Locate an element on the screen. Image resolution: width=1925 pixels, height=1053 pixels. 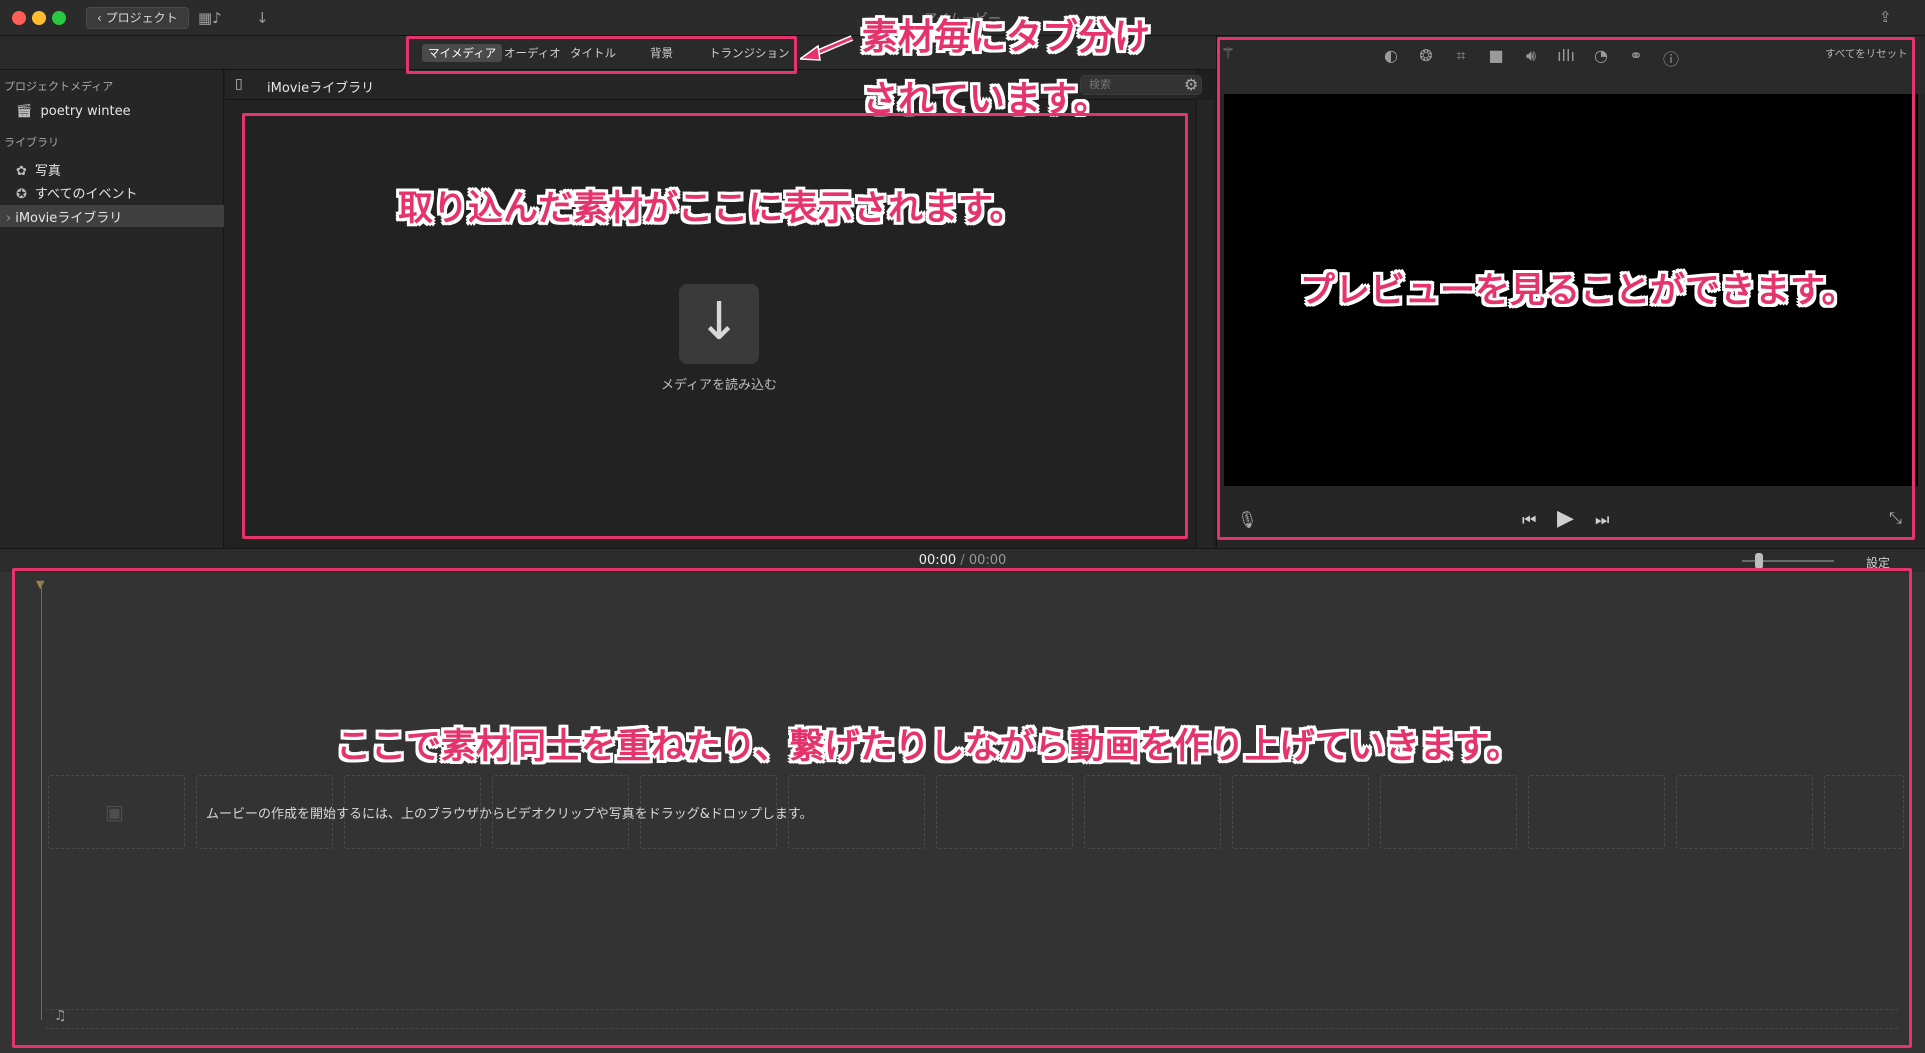
star-icon: ✪ is located at coordinates (21, 194).